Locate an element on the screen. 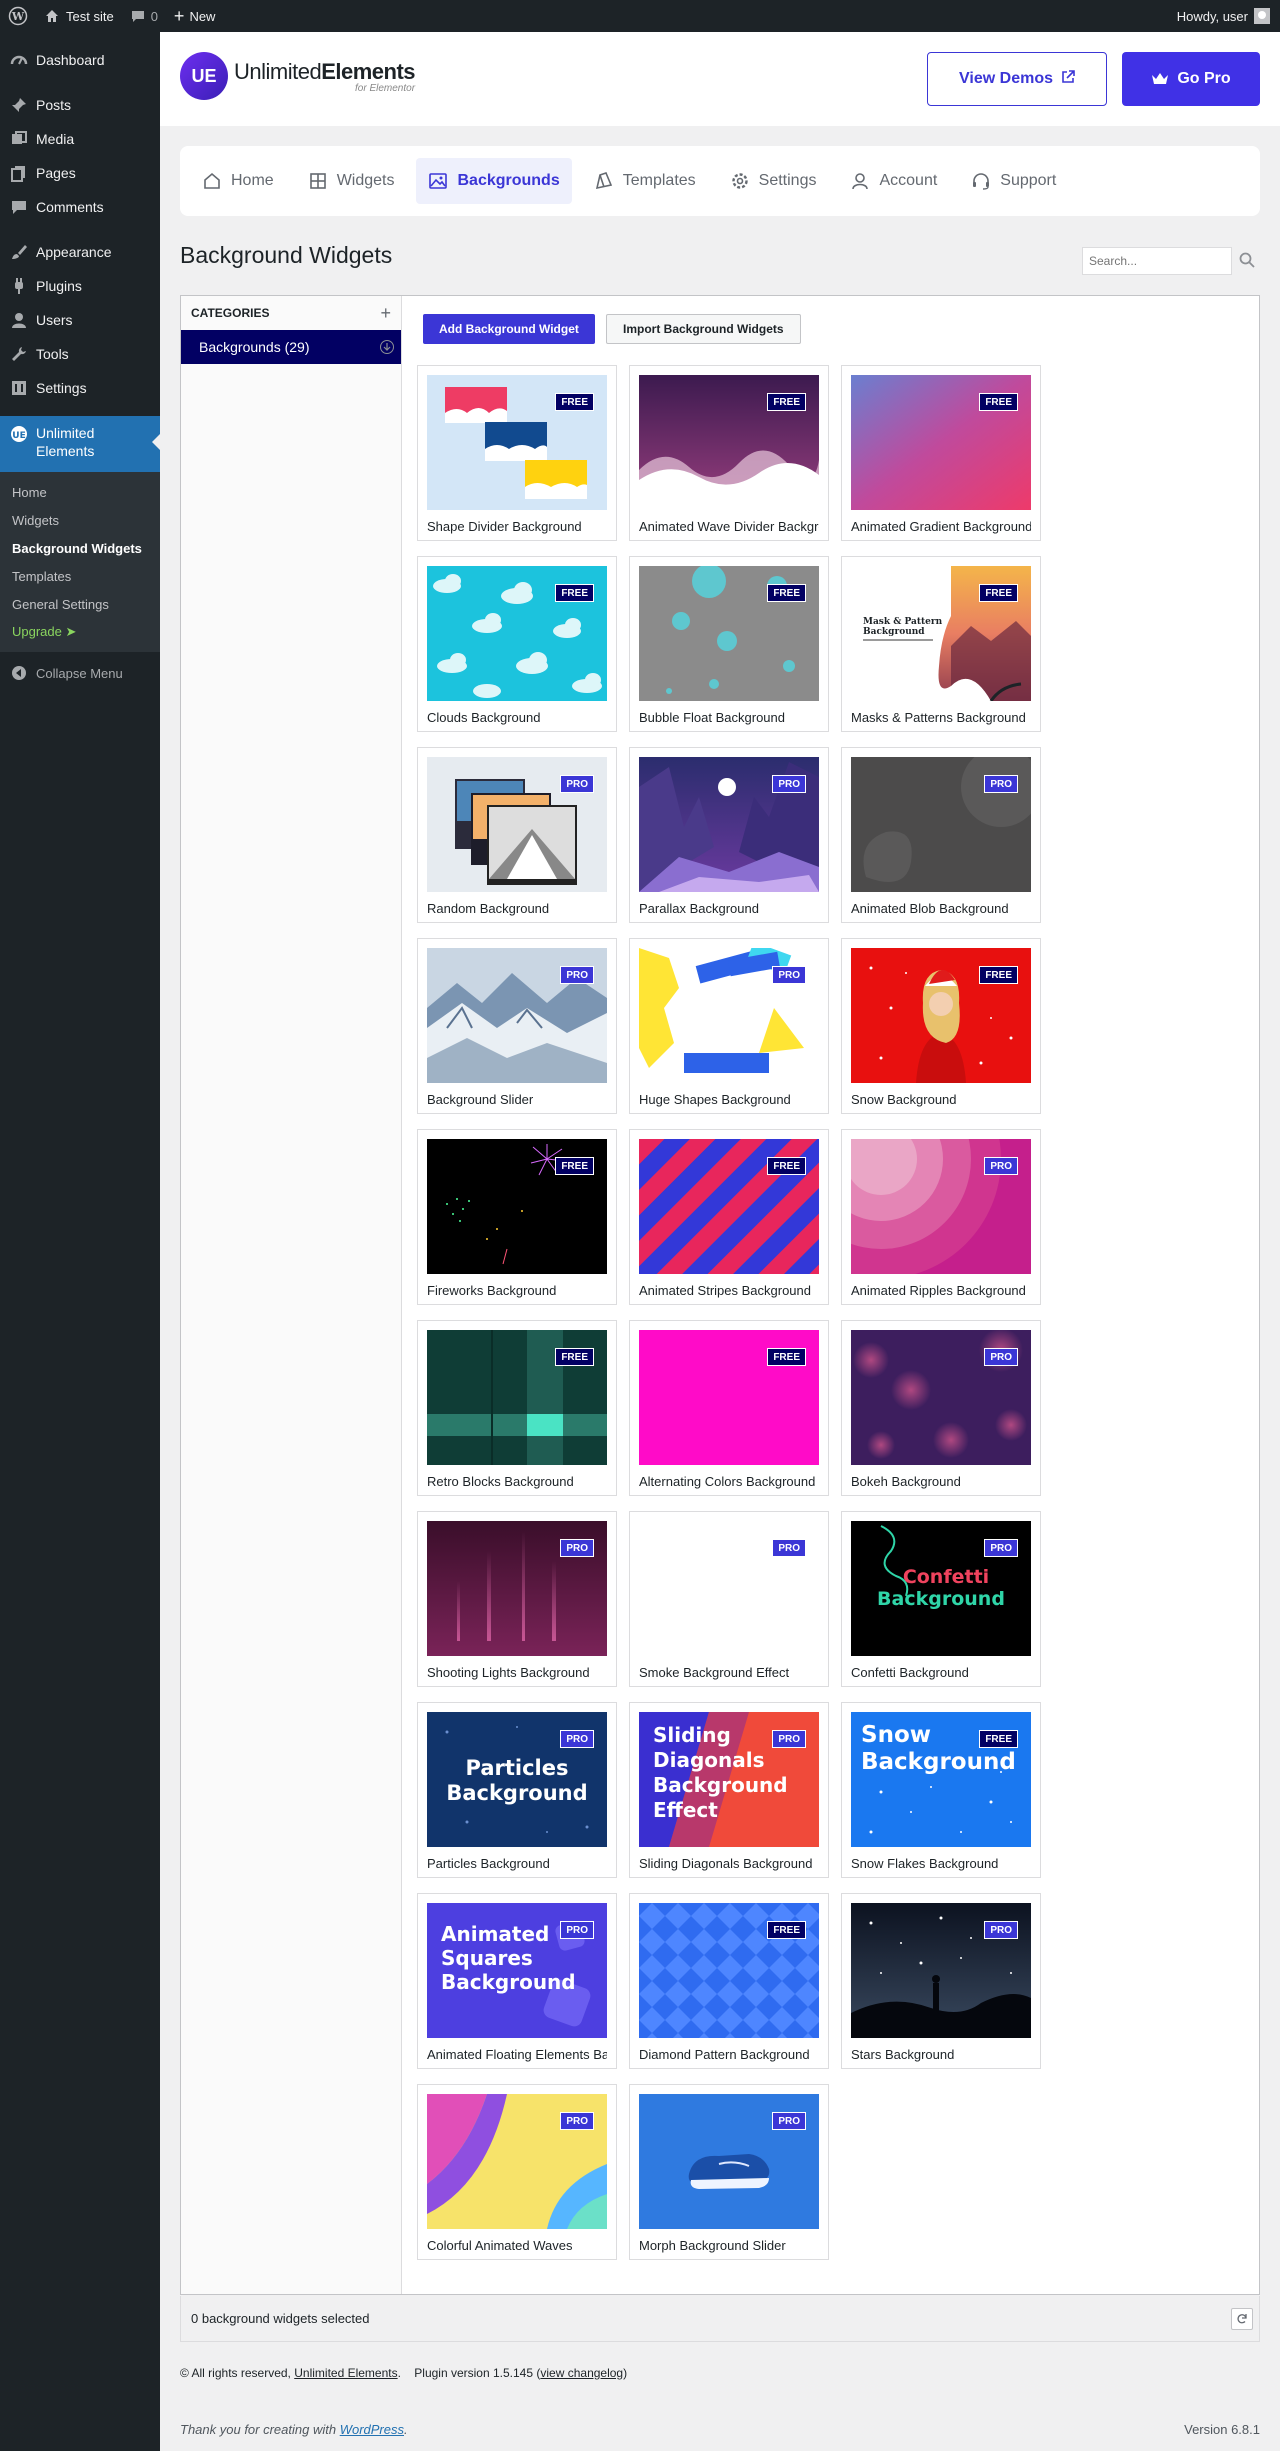  widget-title: Random Background is located at coordinates (488, 908).